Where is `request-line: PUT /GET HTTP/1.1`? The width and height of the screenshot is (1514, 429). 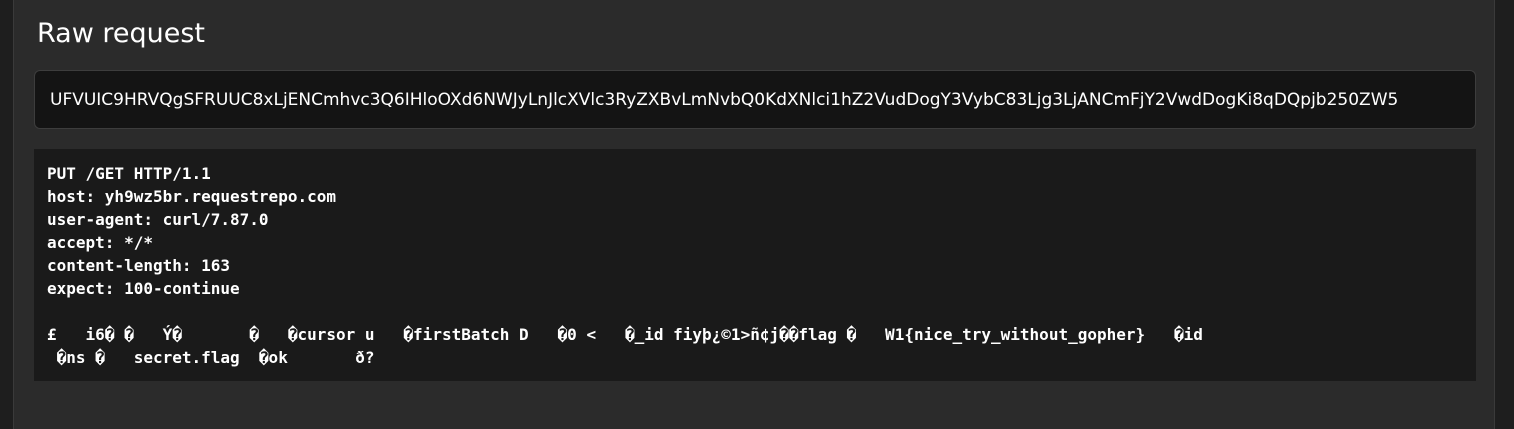 request-line: PUT /GET HTTP/1.1 is located at coordinates (129, 173).